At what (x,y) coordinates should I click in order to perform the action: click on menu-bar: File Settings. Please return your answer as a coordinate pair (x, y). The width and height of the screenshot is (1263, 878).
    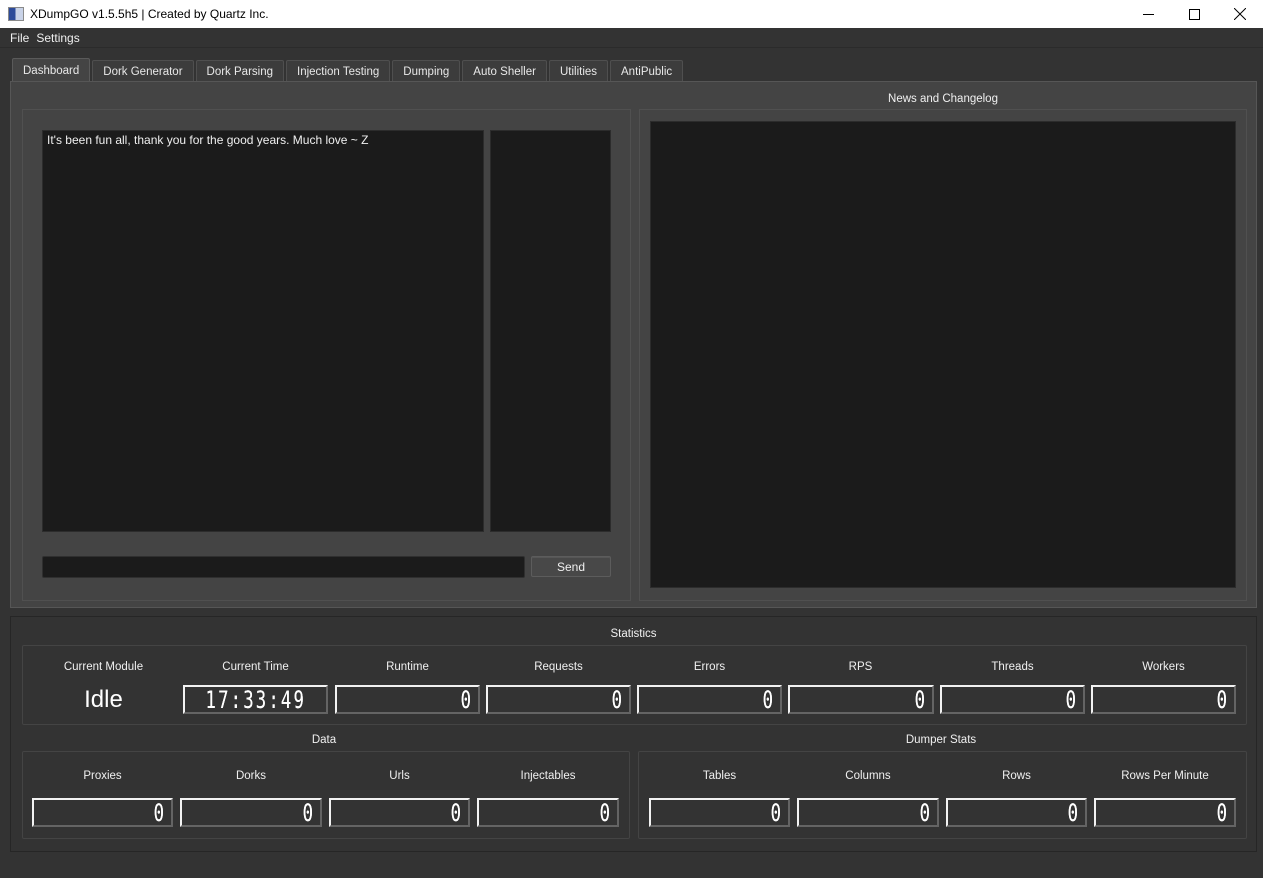
    Looking at the image, I should click on (631, 38).